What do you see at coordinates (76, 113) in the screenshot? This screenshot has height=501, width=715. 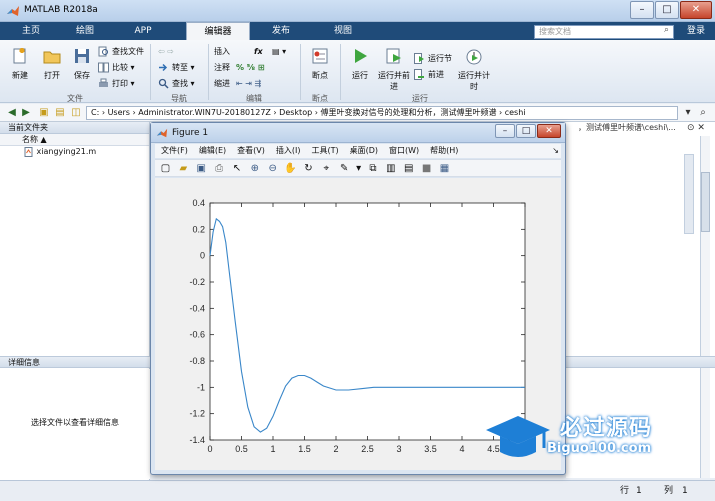 I see `root-folder-icon: ◫` at bounding box center [76, 113].